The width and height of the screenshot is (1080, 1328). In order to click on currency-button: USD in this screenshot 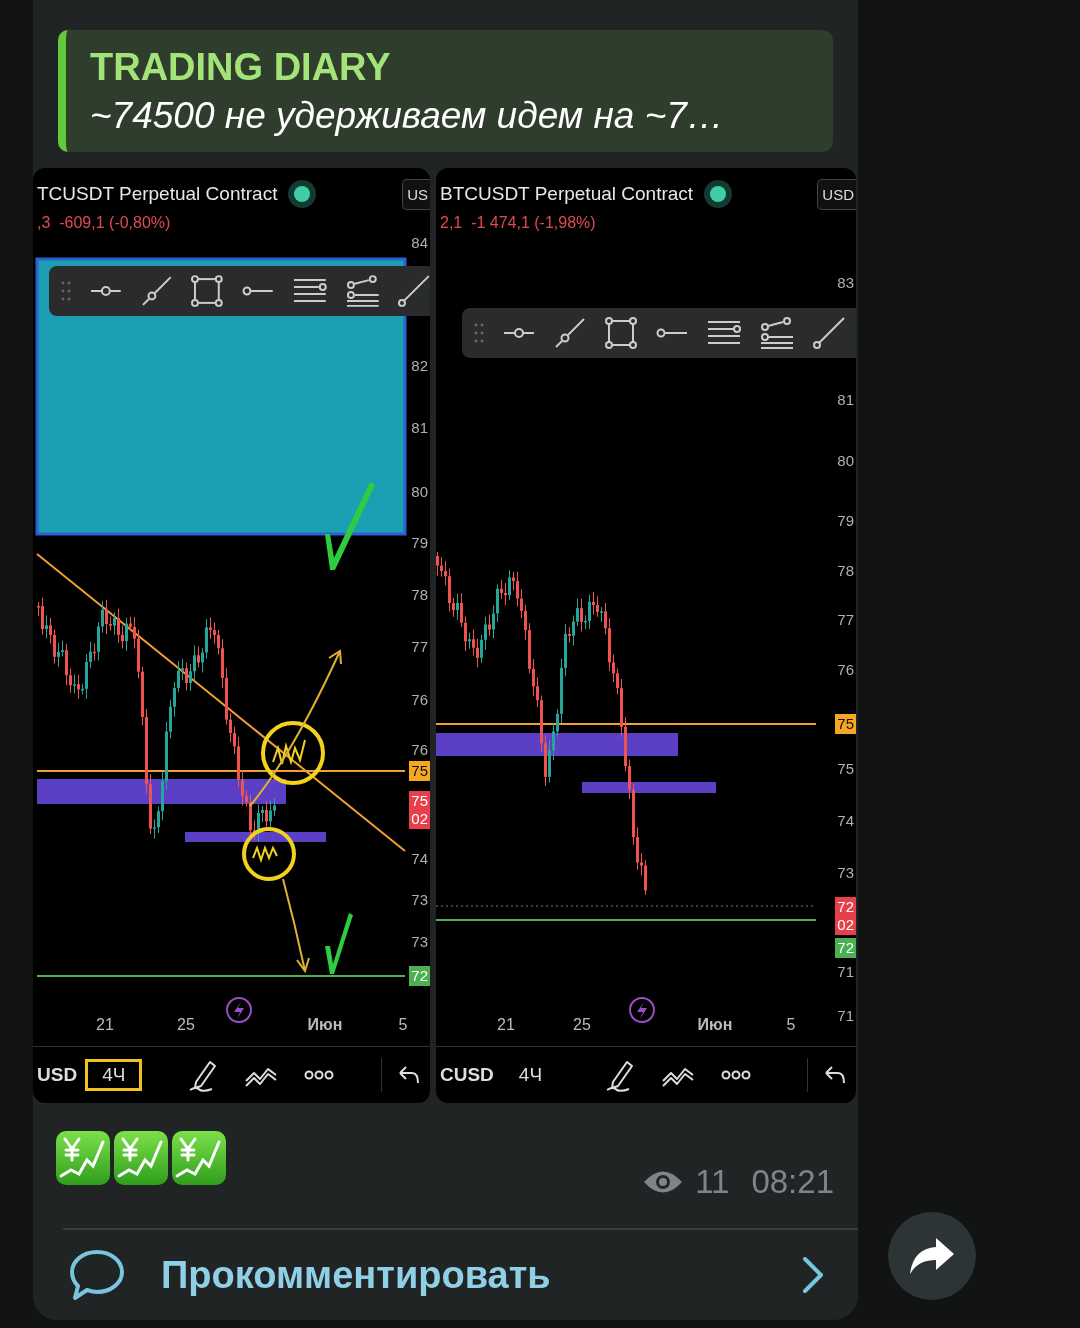, I will do `click(836, 194)`.